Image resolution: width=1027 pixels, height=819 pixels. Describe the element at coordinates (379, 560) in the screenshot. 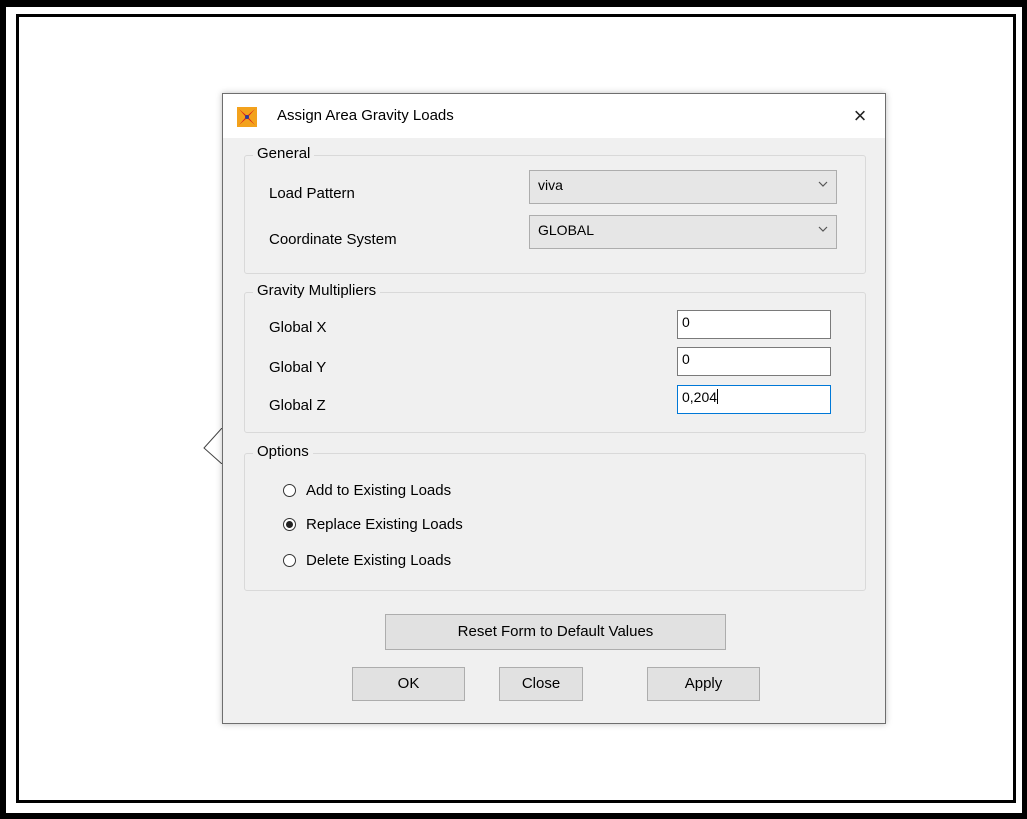

I see `option-delete-existing-label: Delete Existing Loads` at that location.